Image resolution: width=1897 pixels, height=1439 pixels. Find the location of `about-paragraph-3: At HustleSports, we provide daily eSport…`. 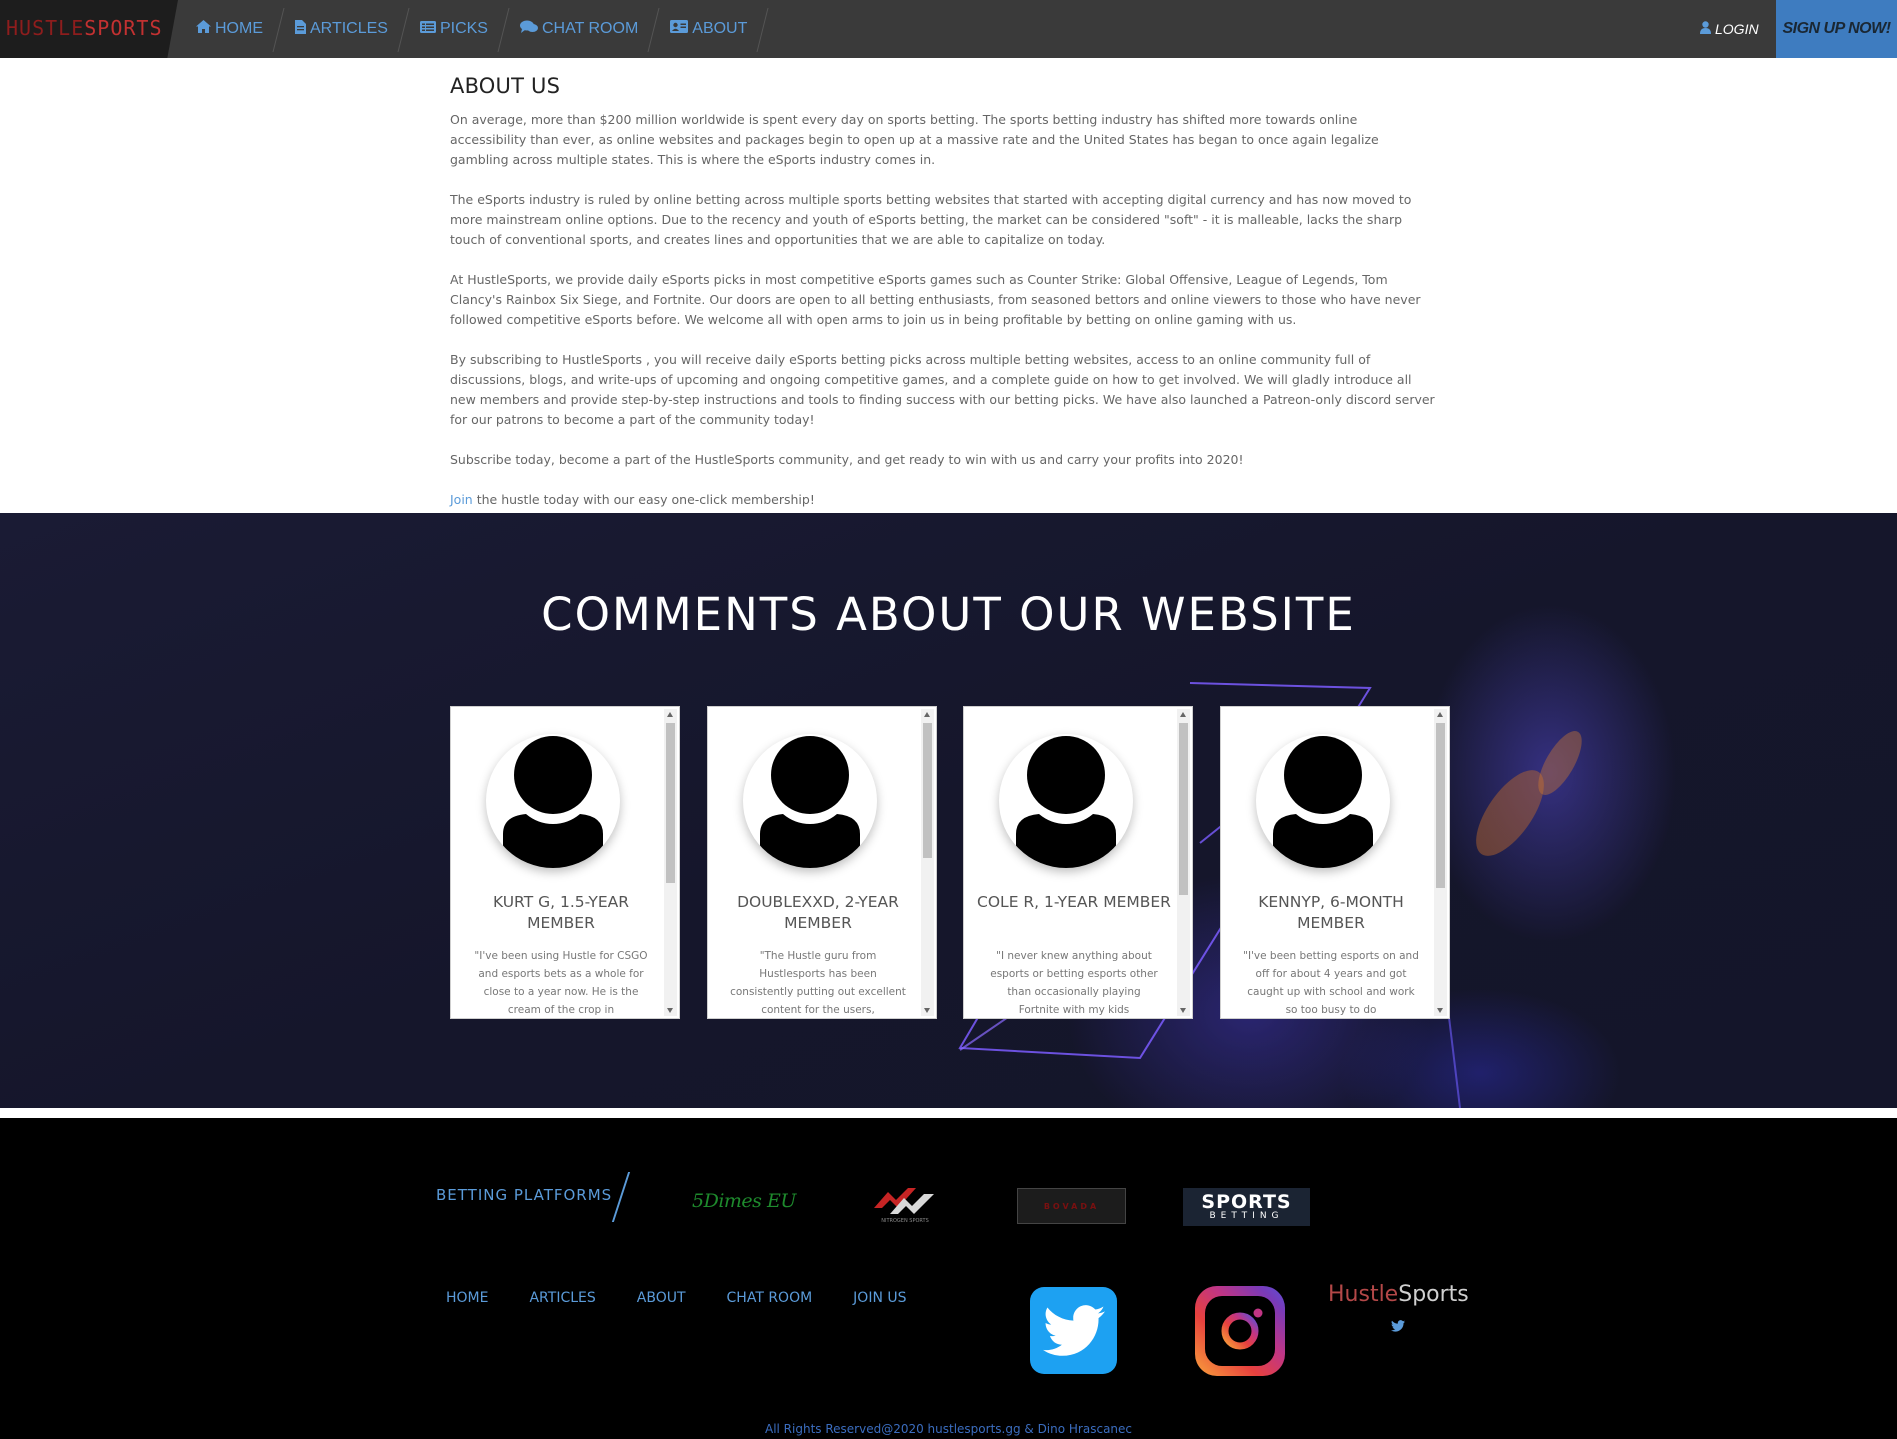

about-paragraph-3: At HustleSports, we provide daily eSport… is located at coordinates (935, 299).